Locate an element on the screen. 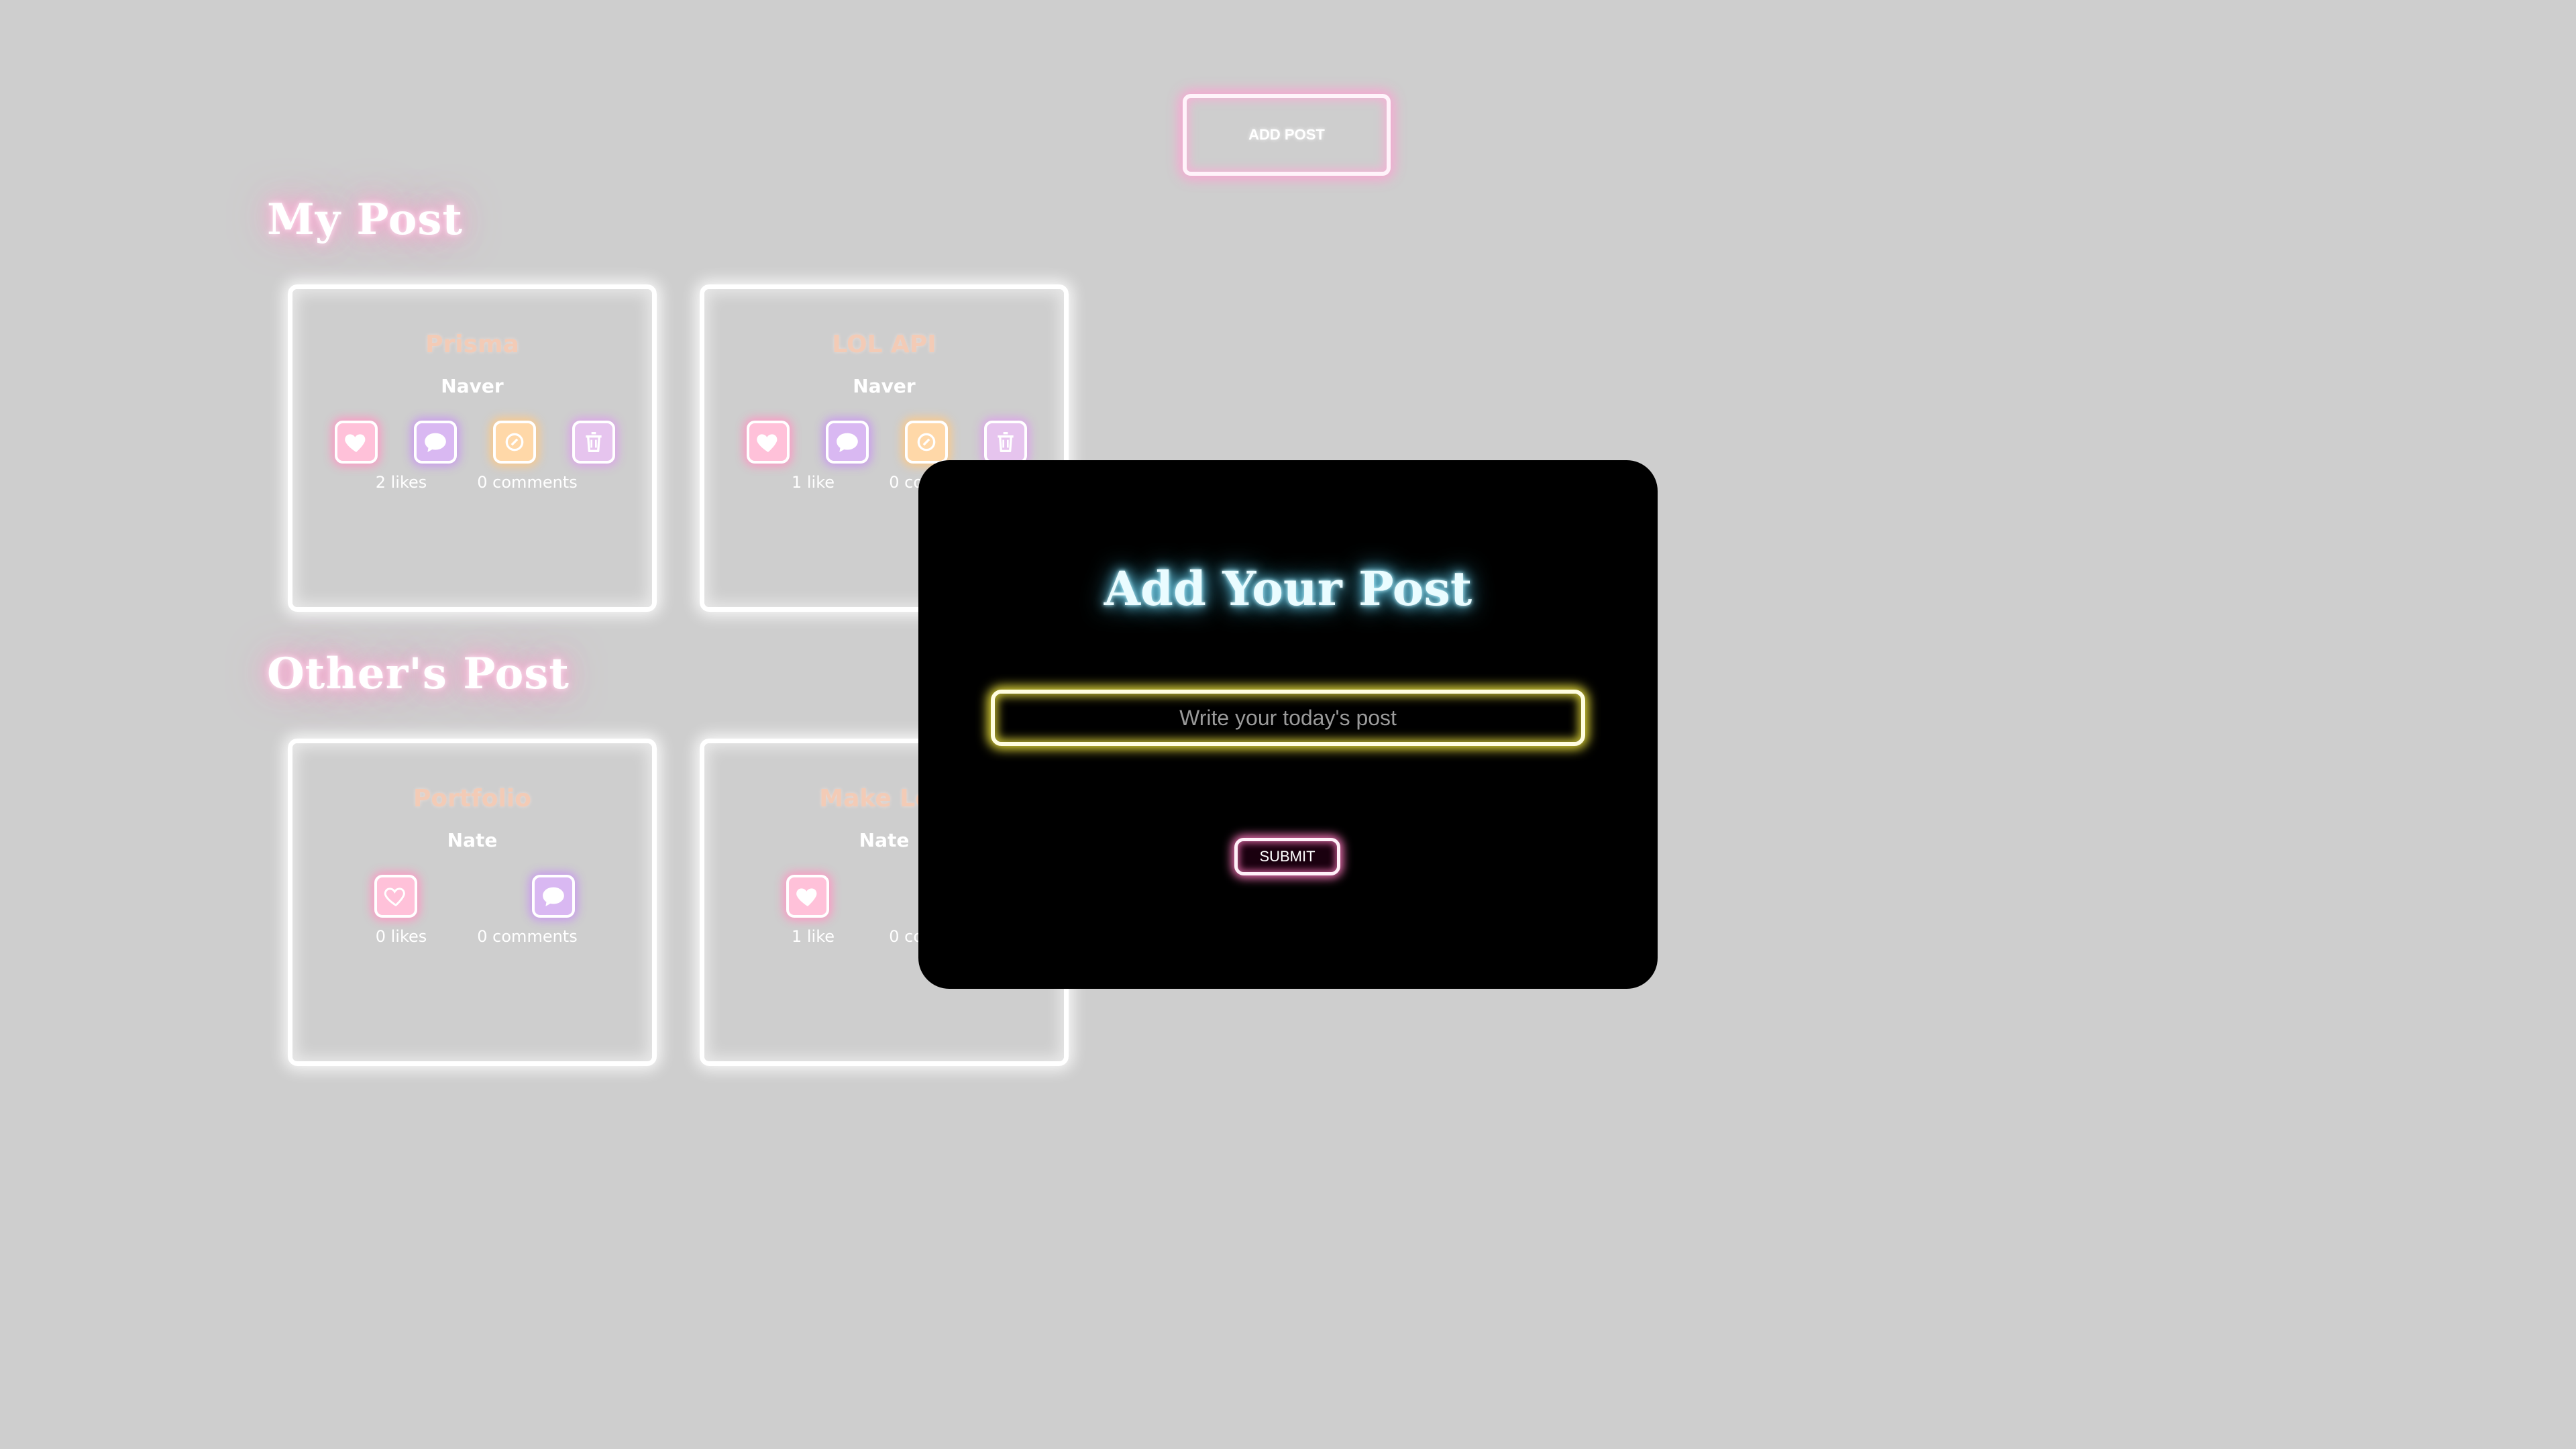 The image size is (2576, 1449). post-card: Prisma Naver 2 likes 0 comments is located at coordinates (472, 448).